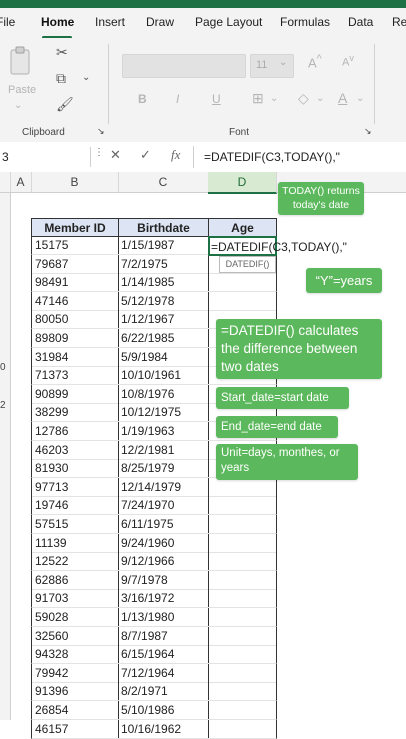 The height and width of the screenshot is (739, 406). Describe the element at coordinates (75, 580) in the screenshot. I see `member-id-cell: 62886` at that location.